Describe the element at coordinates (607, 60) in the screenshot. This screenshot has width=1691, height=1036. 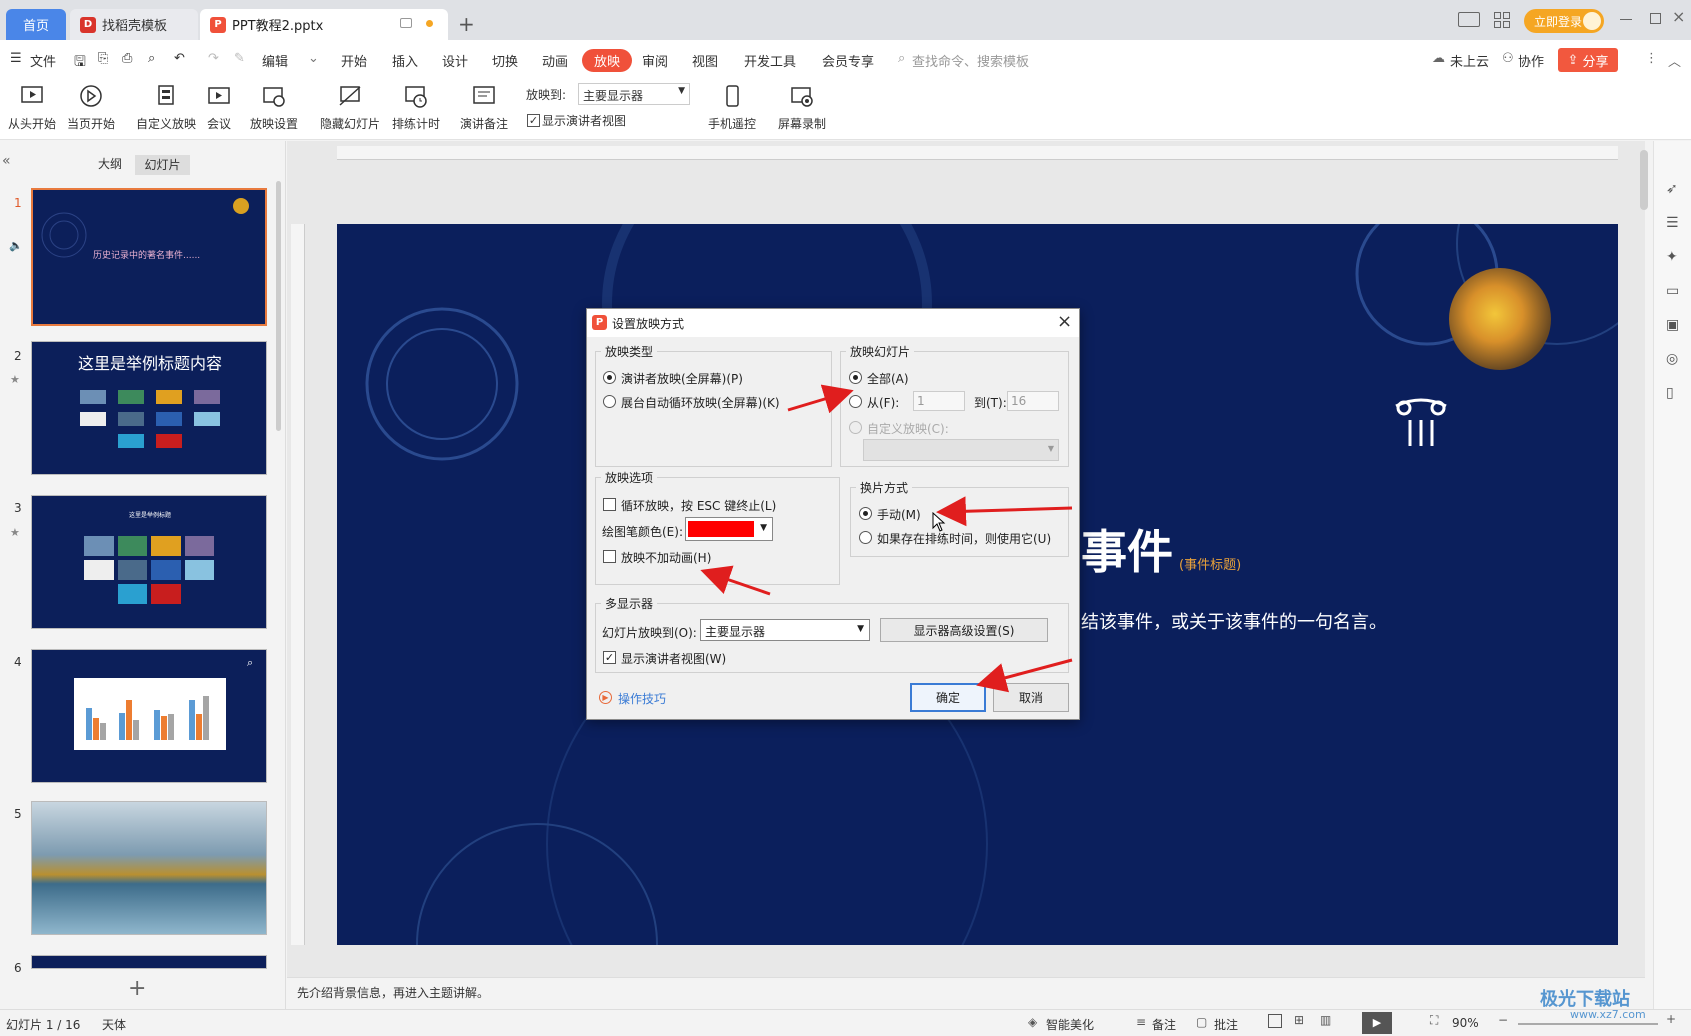
I see `menu-slideshow: 放映` at that location.